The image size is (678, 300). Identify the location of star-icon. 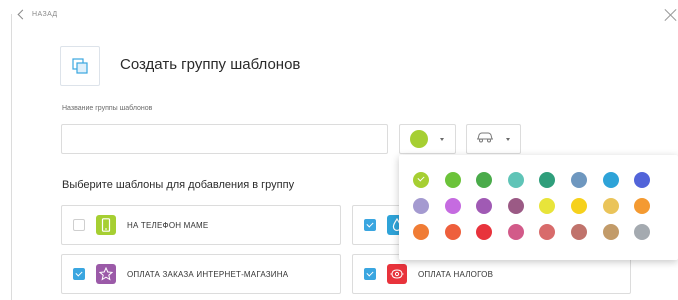
(106, 274).